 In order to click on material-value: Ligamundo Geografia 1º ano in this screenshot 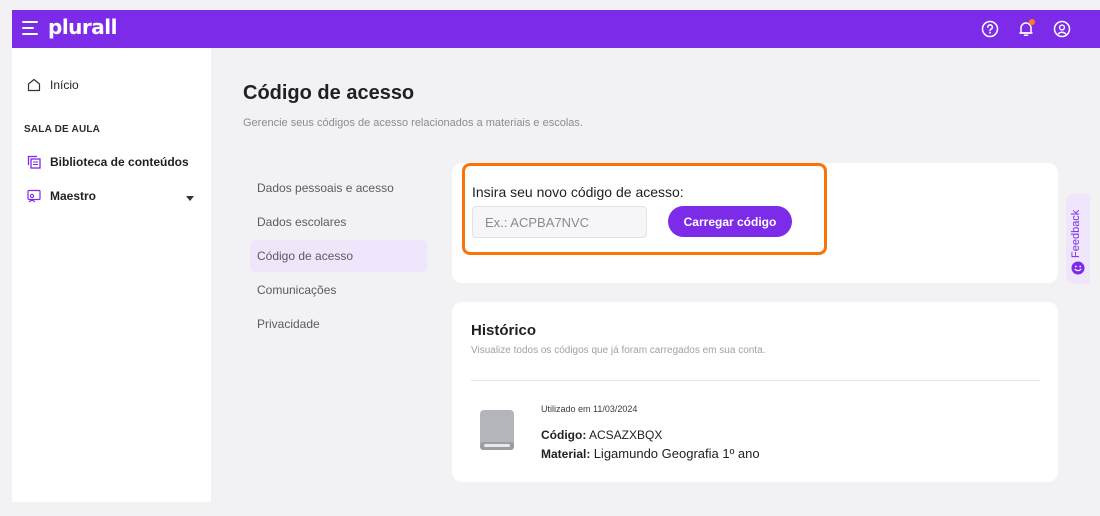, I will do `click(676, 453)`.